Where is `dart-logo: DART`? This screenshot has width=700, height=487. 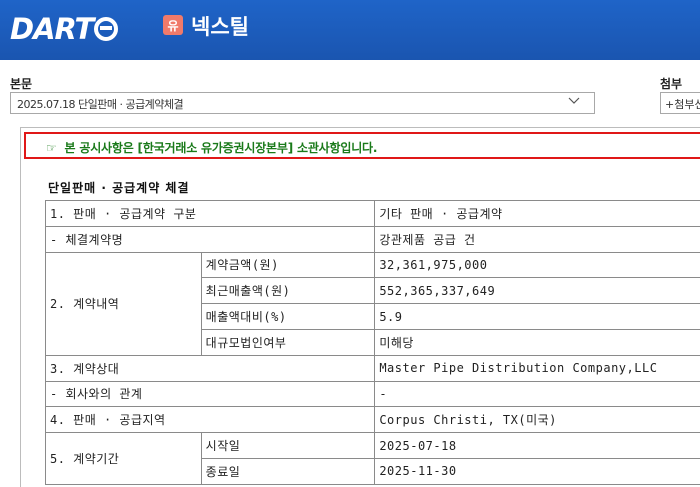 dart-logo: DART is located at coordinates (64, 29).